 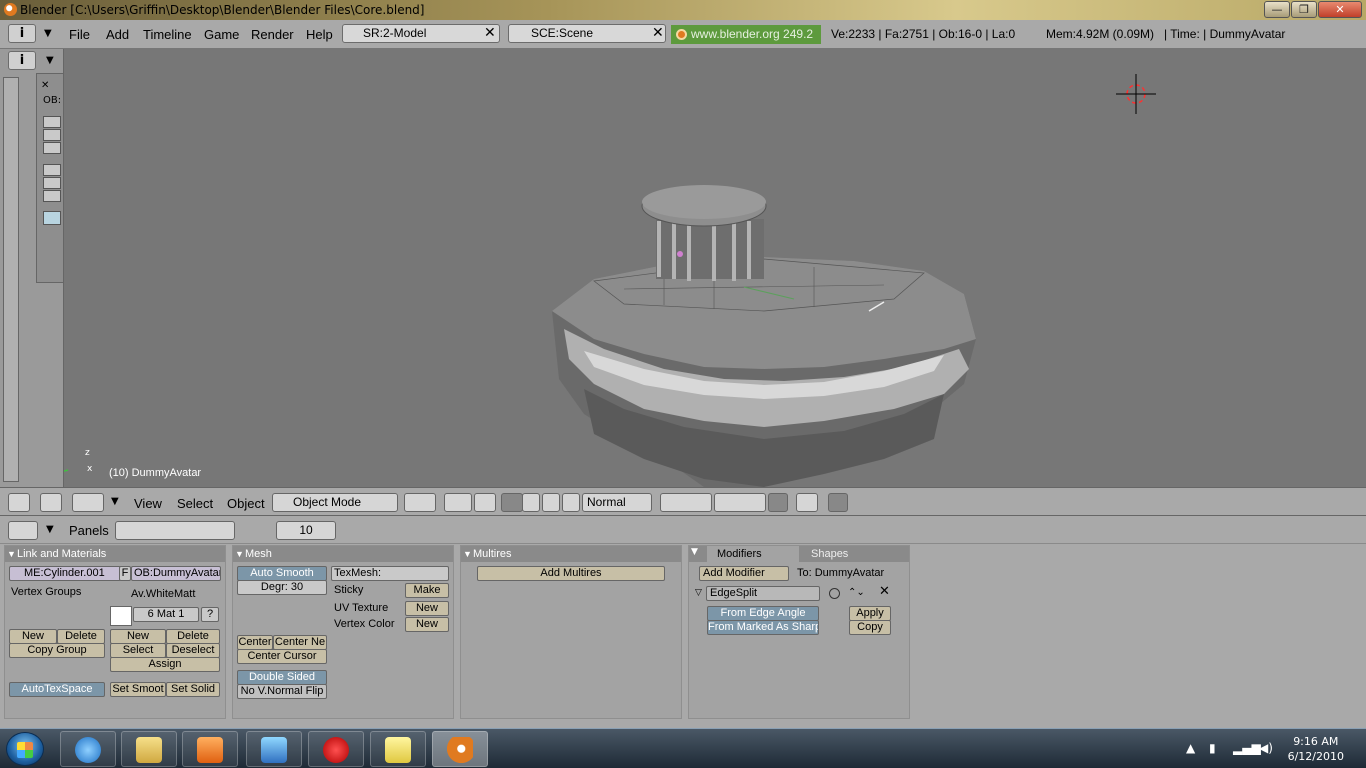 What do you see at coordinates (274, 749) in the screenshot?
I see `taskbar-control-panel` at bounding box center [274, 749].